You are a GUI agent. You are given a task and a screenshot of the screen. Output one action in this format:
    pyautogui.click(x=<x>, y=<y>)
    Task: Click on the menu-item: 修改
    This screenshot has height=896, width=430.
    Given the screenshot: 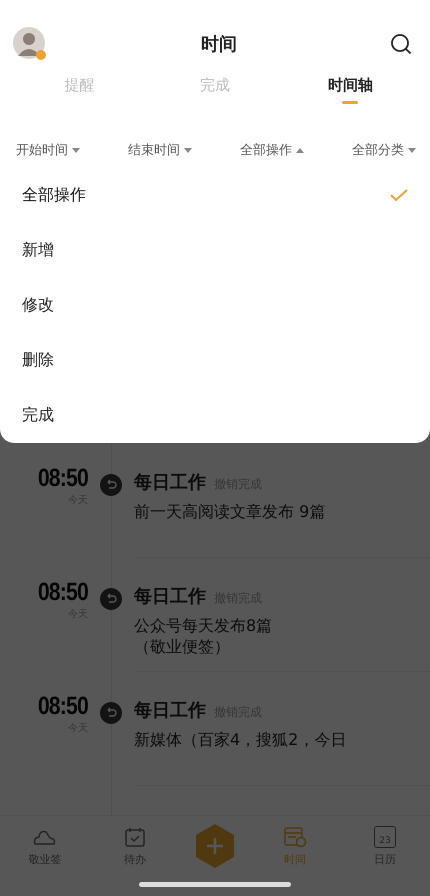 What is the action you would take?
    pyautogui.click(x=215, y=305)
    